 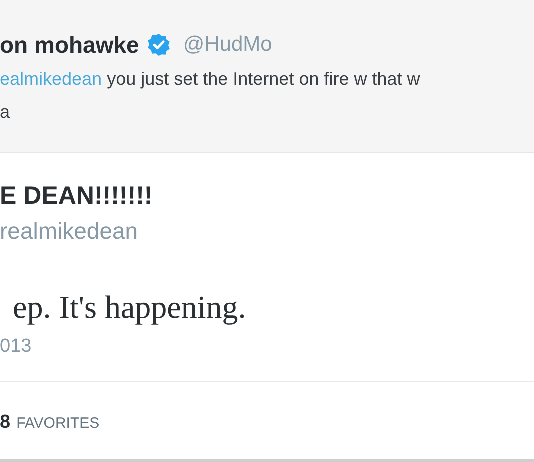 I want to click on favorites-count: 8, so click(x=5, y=423).